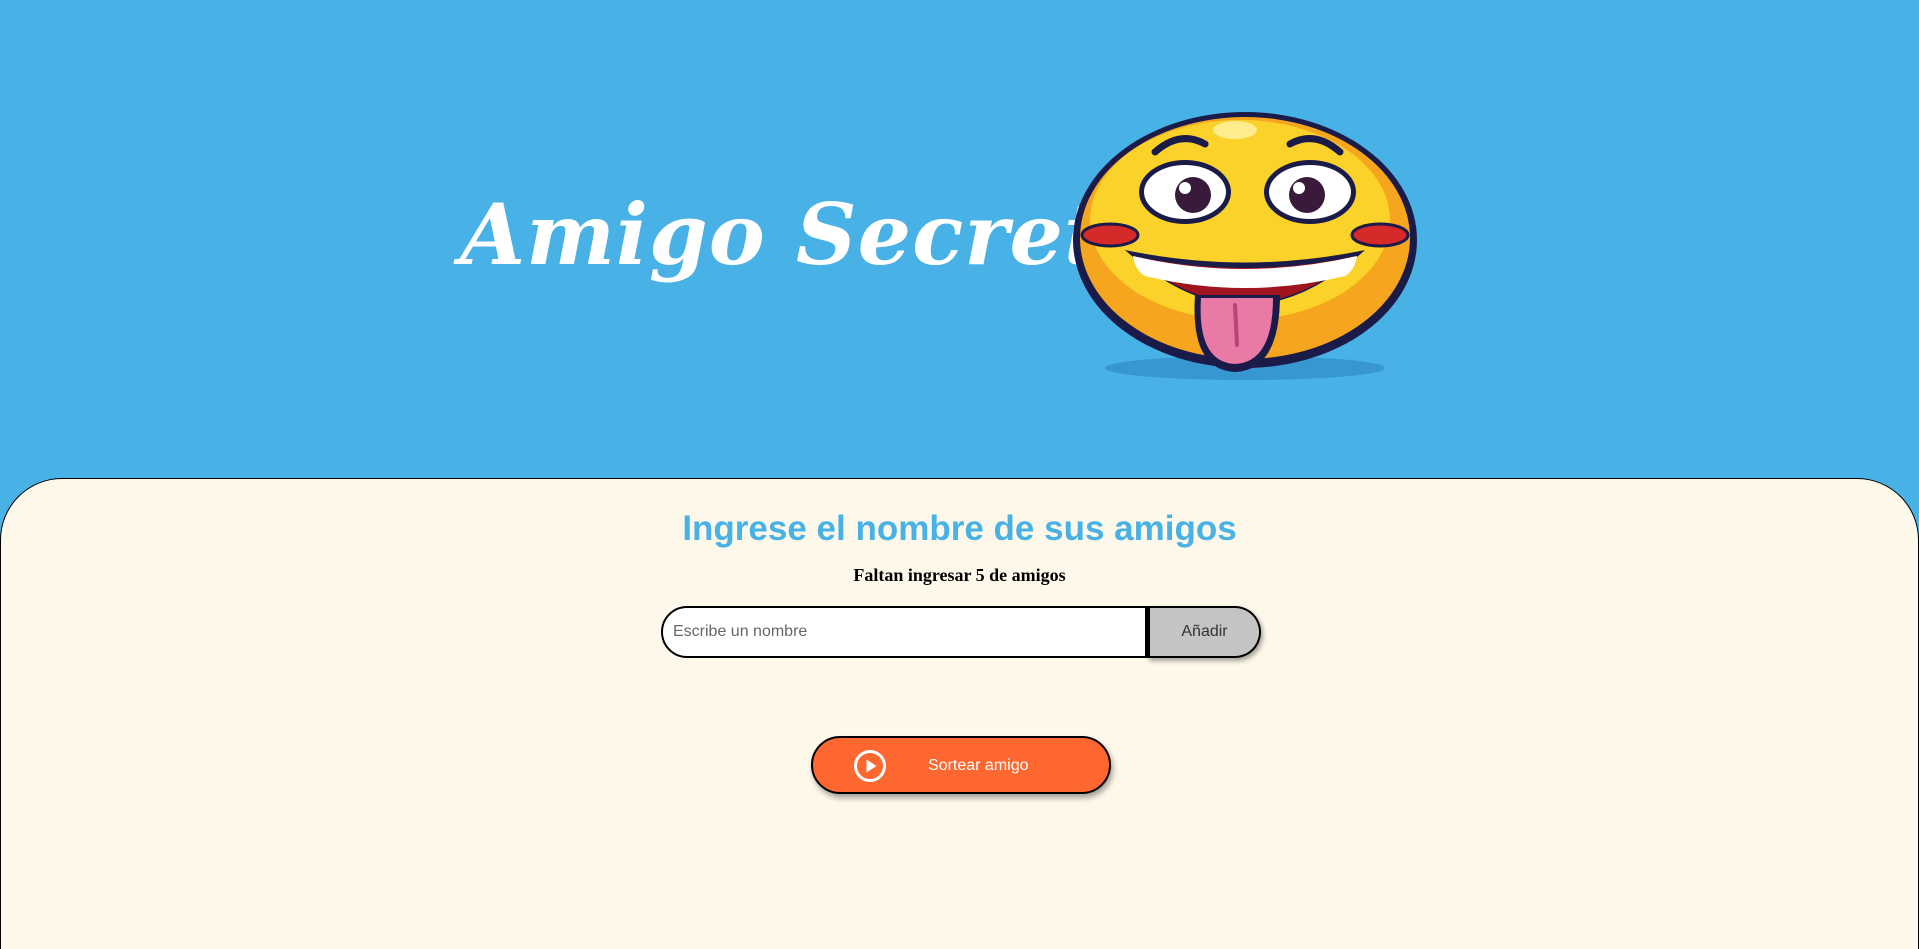 The width and height of the screenshot is (1919, 949). Describe the element at coordinates (1204, 632) in the screenshot. I see `add-friend-button: Añadir` at that location.